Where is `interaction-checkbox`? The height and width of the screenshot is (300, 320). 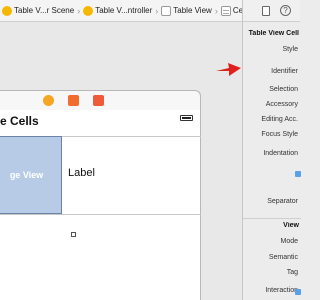 interaction-checkbox is located at coordinates (298, 292).